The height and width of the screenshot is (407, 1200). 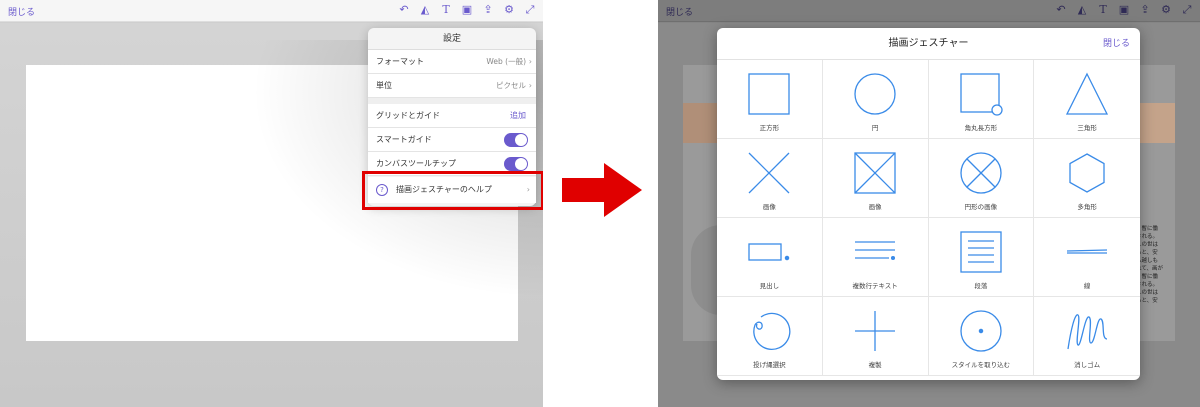 I want to click on gesture-label: 角丸長方形, so click(x=981, y=128).